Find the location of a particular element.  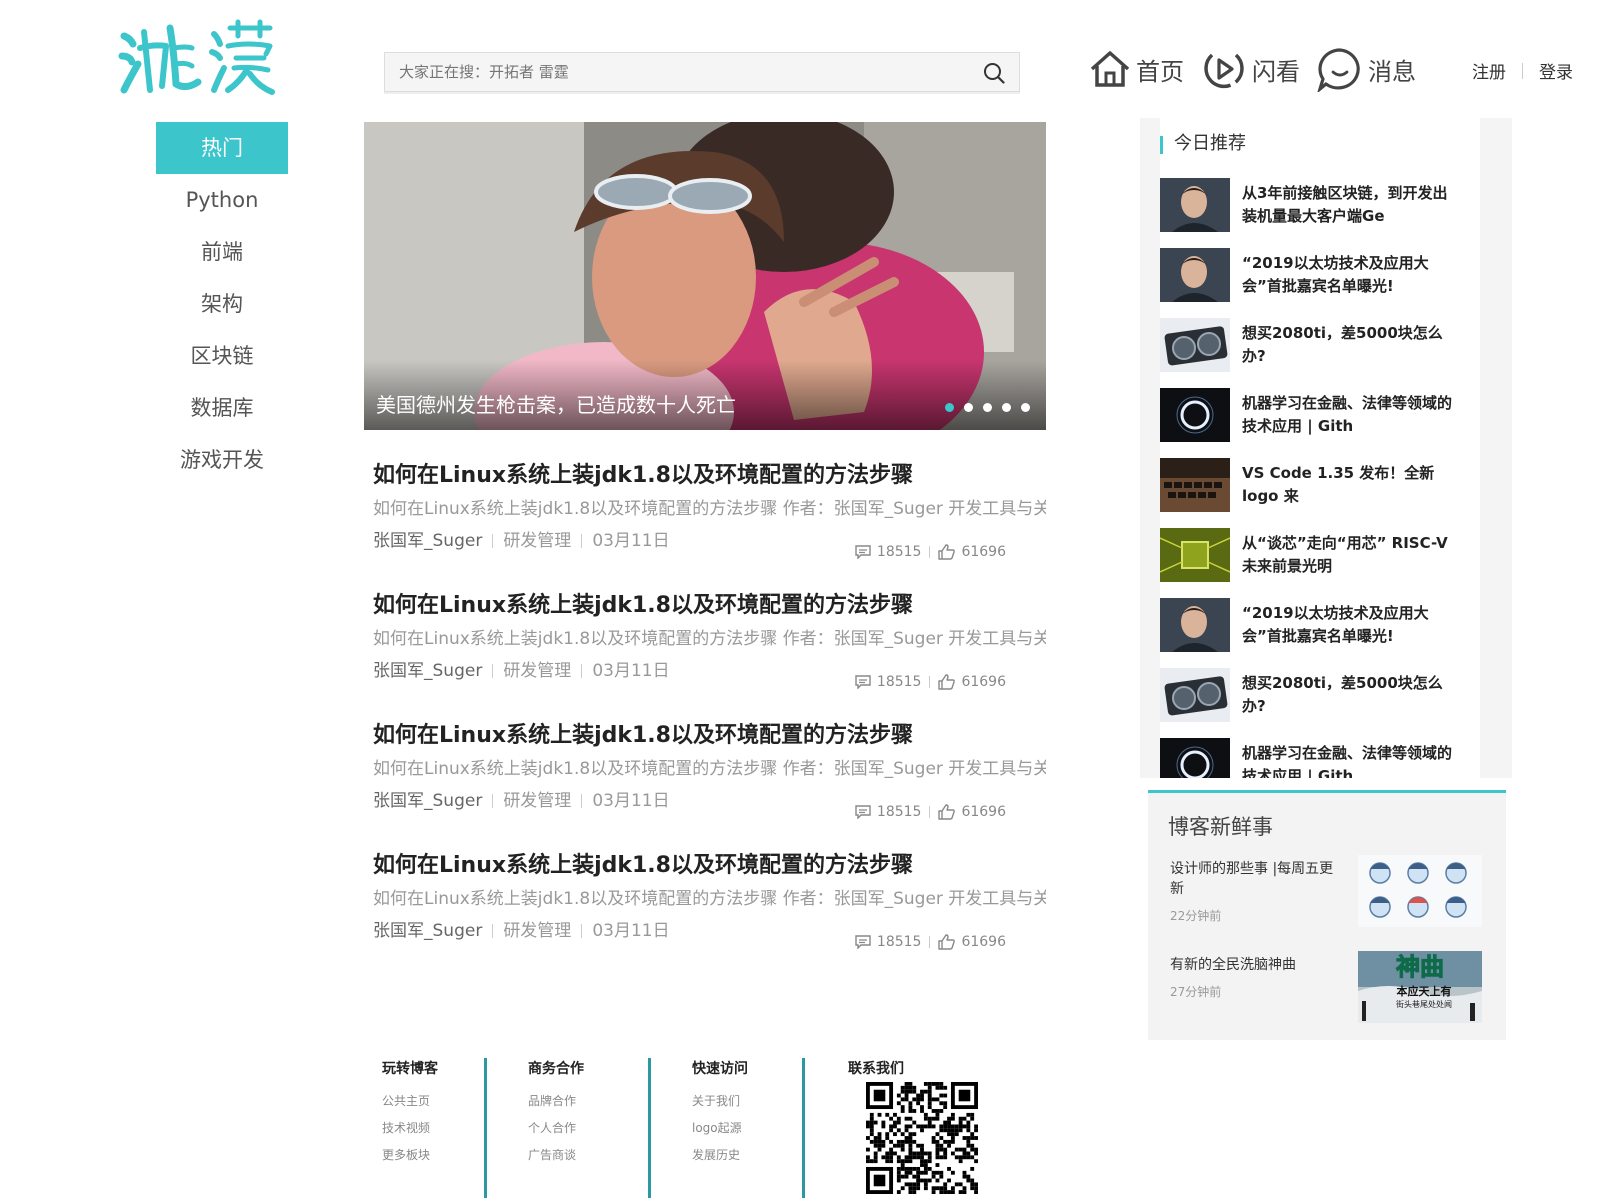

news-item-image is located at coordinates (1420, 891).